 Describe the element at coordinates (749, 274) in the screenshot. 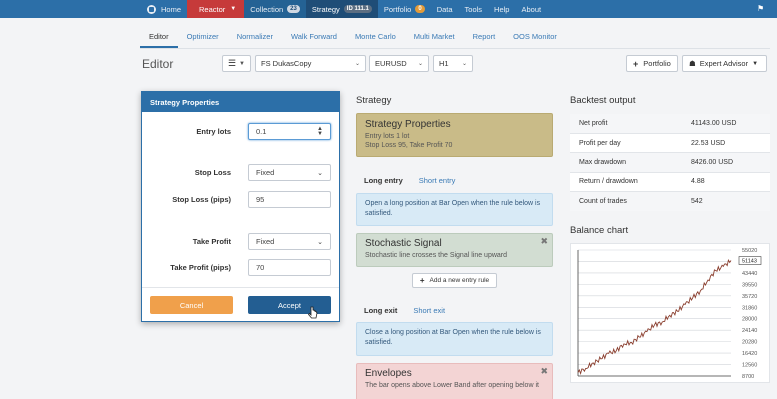

I see `y-tick-label: 43440` at that location.